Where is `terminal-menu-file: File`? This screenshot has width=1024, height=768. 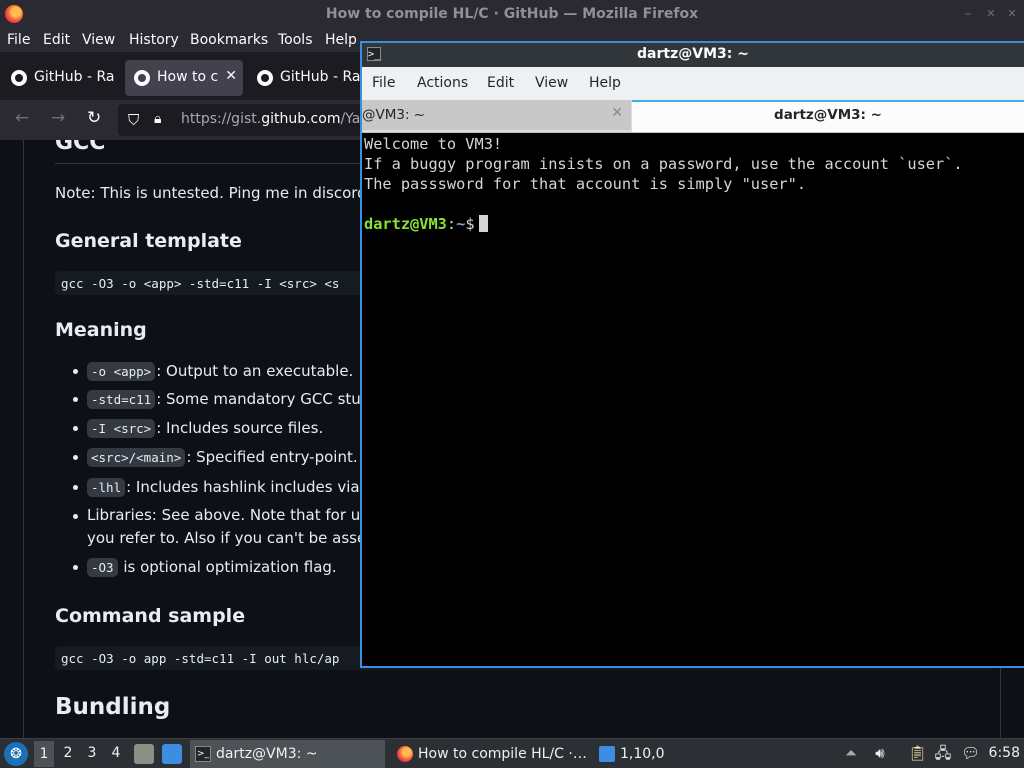 terminal-menu-file: File is located at coordinates (383, 83).